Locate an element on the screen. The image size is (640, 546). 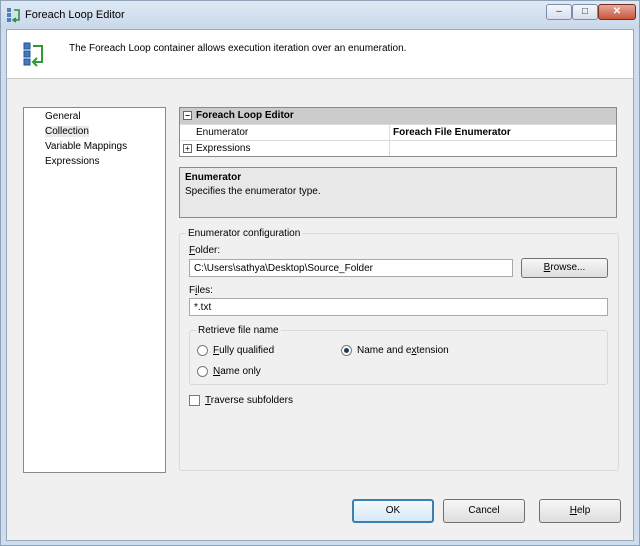
property-grid-title: Foreach Loop Editor is located at coordinates (245, 115).